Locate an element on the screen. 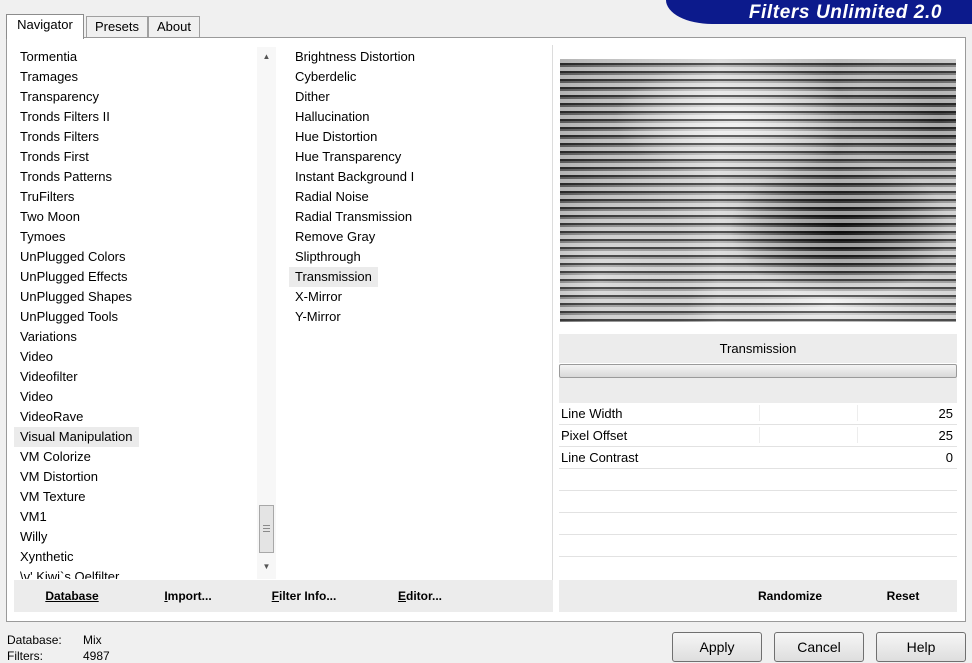 This screenshot has height=663, width=972. filter-item: X-Mirror is located at coordinates (318, 297).